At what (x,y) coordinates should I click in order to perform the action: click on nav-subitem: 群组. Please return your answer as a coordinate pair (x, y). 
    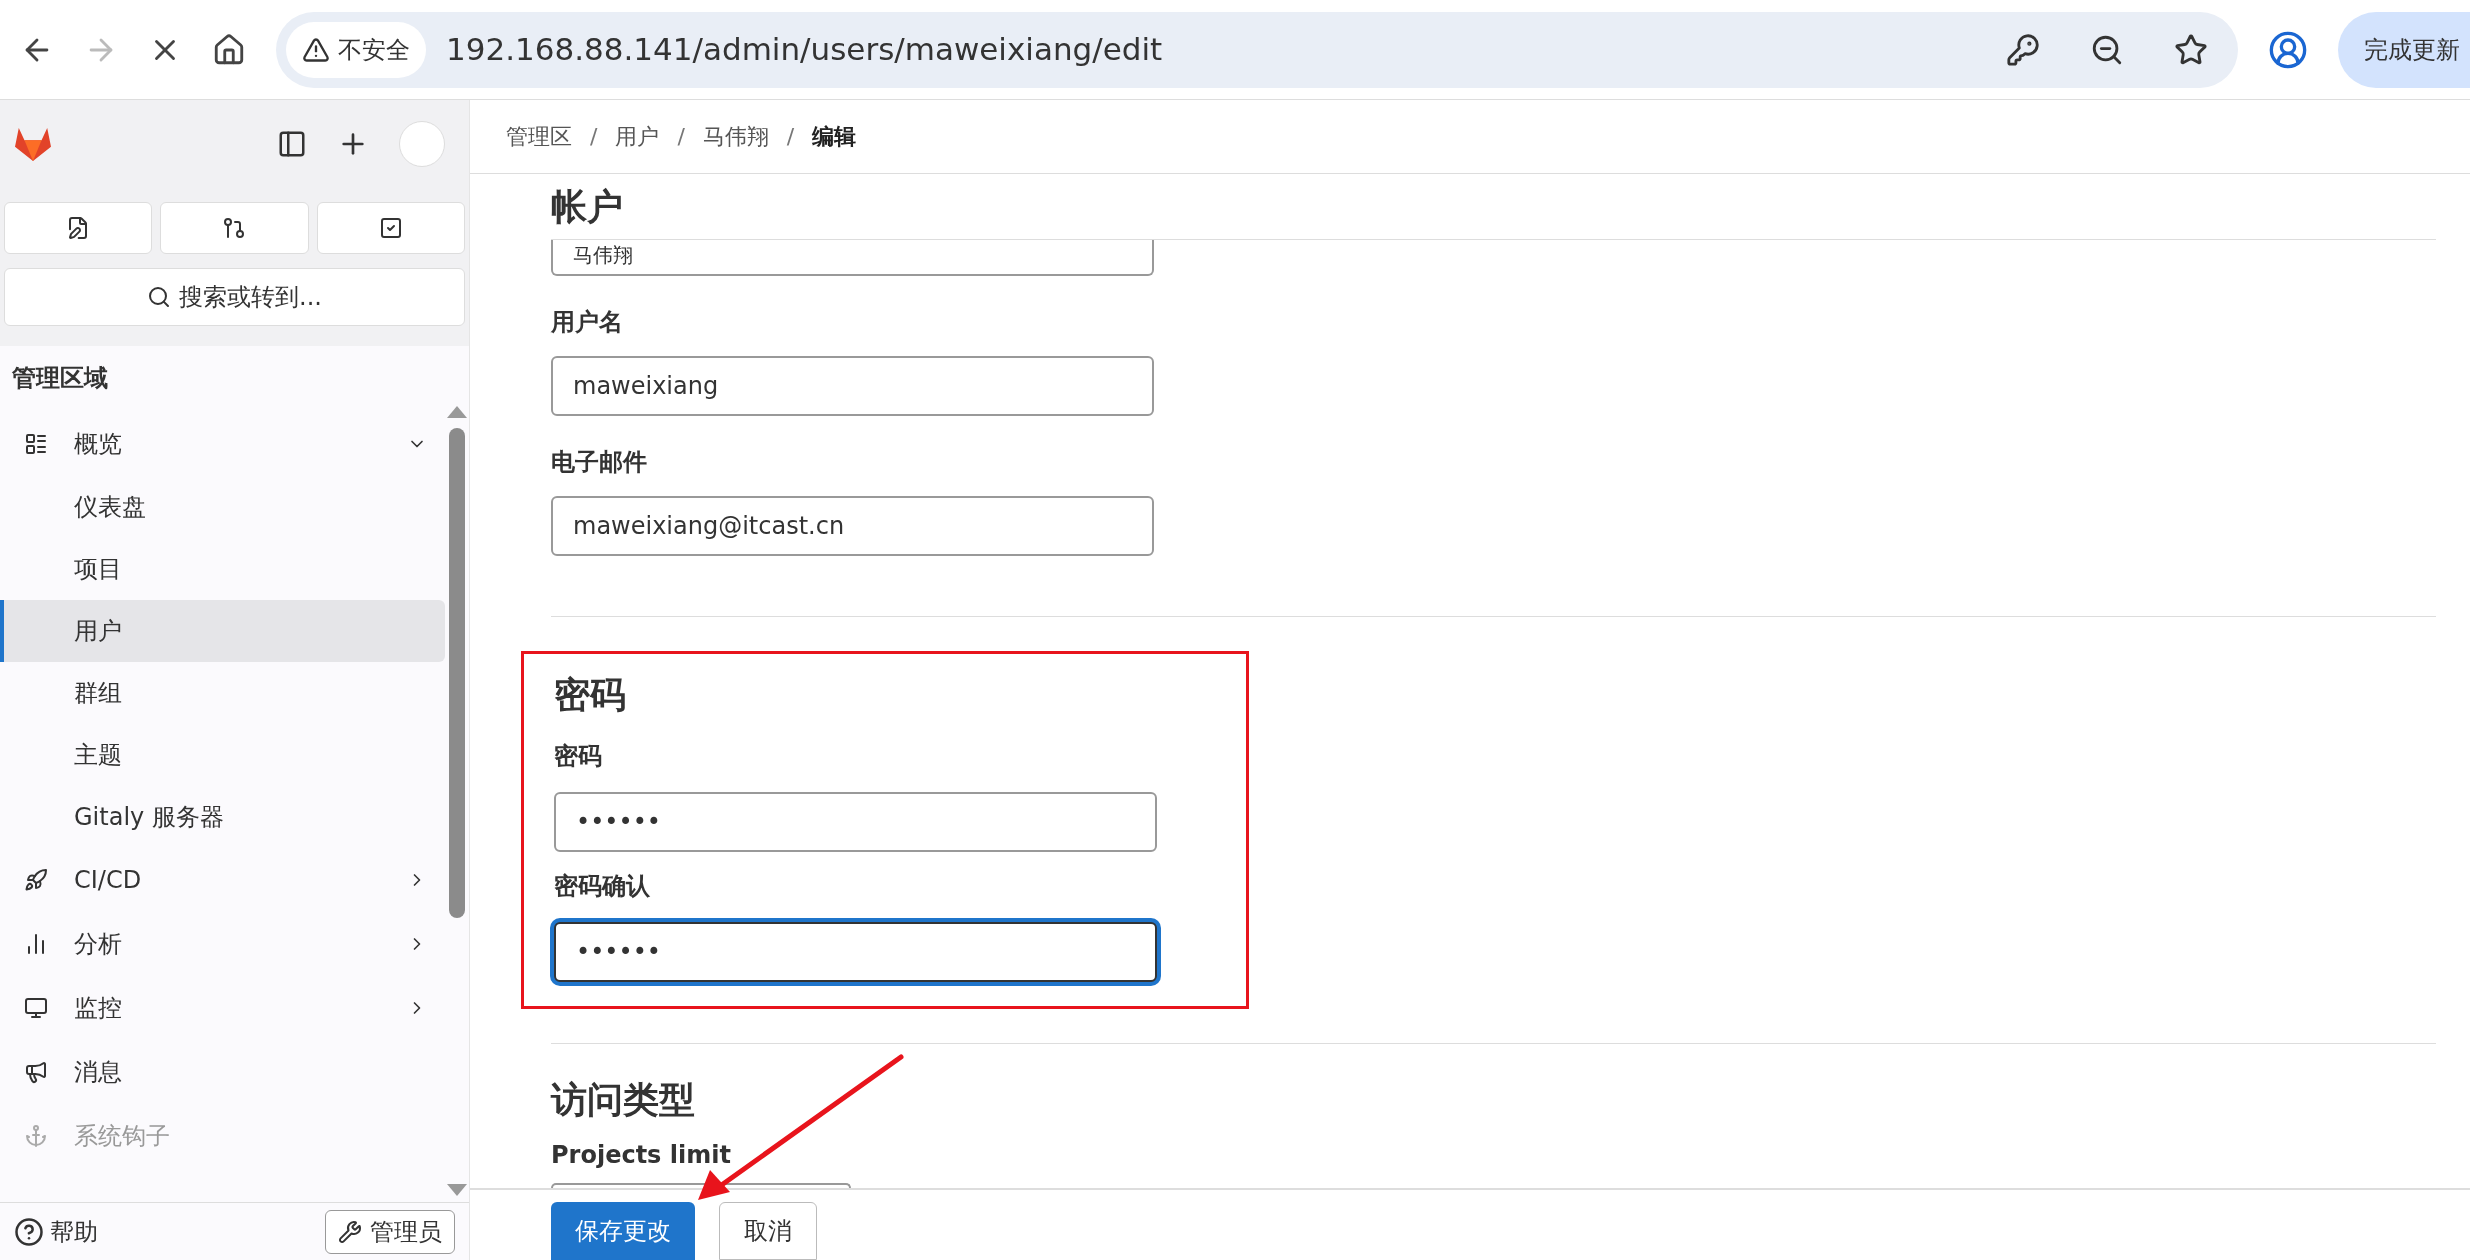
    Looking at the image, I should click on (222, 693).